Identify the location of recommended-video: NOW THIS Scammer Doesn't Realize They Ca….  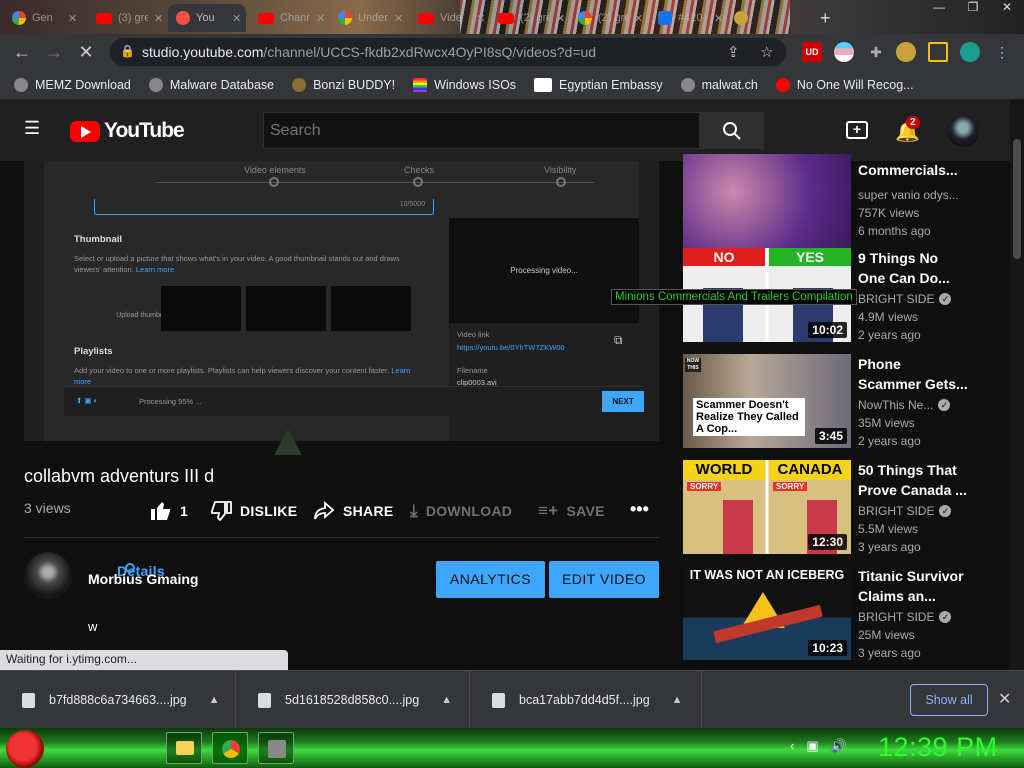
(838, 402).